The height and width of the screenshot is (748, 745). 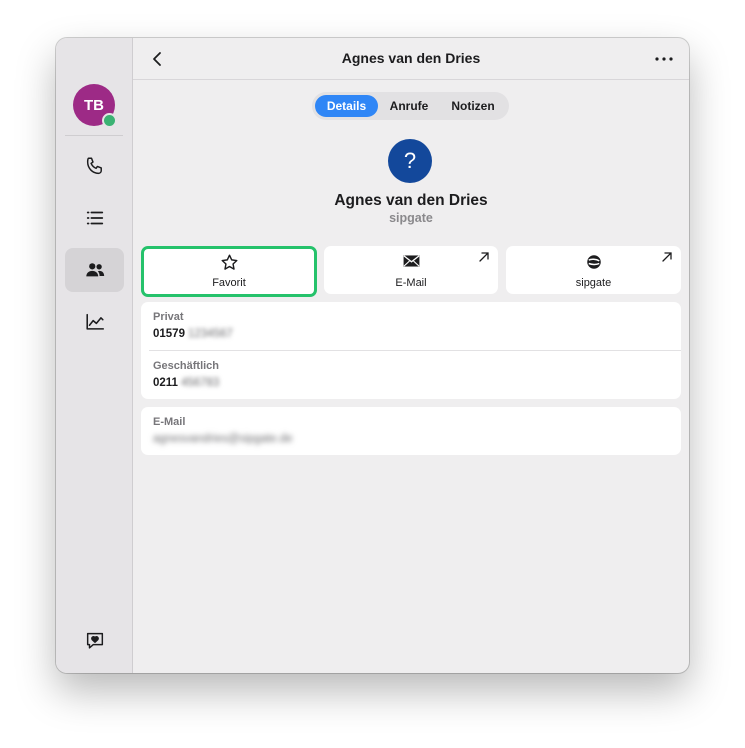 I want to click on list-icon, so click(x=94, y=218).